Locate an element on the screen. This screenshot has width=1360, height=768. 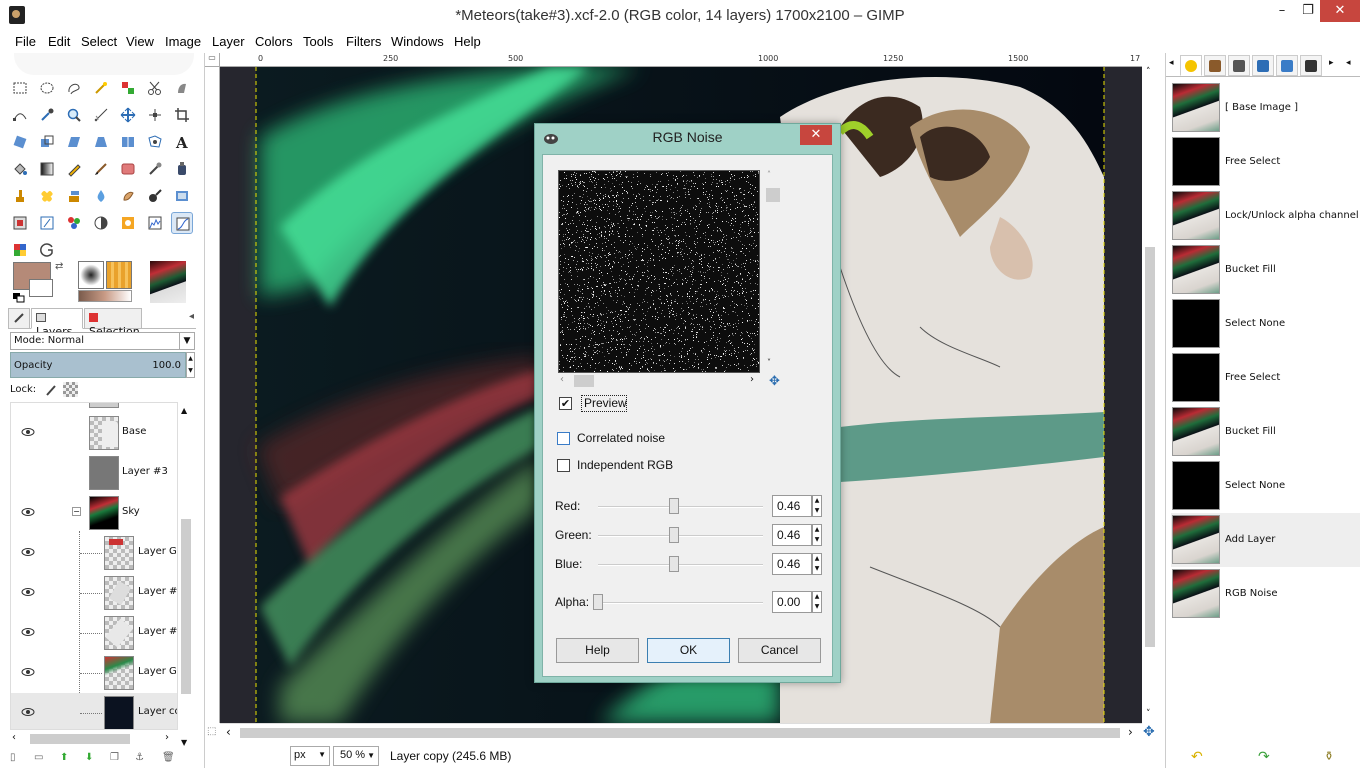
alpha-slider-handle is located at coordinates (598, 602).